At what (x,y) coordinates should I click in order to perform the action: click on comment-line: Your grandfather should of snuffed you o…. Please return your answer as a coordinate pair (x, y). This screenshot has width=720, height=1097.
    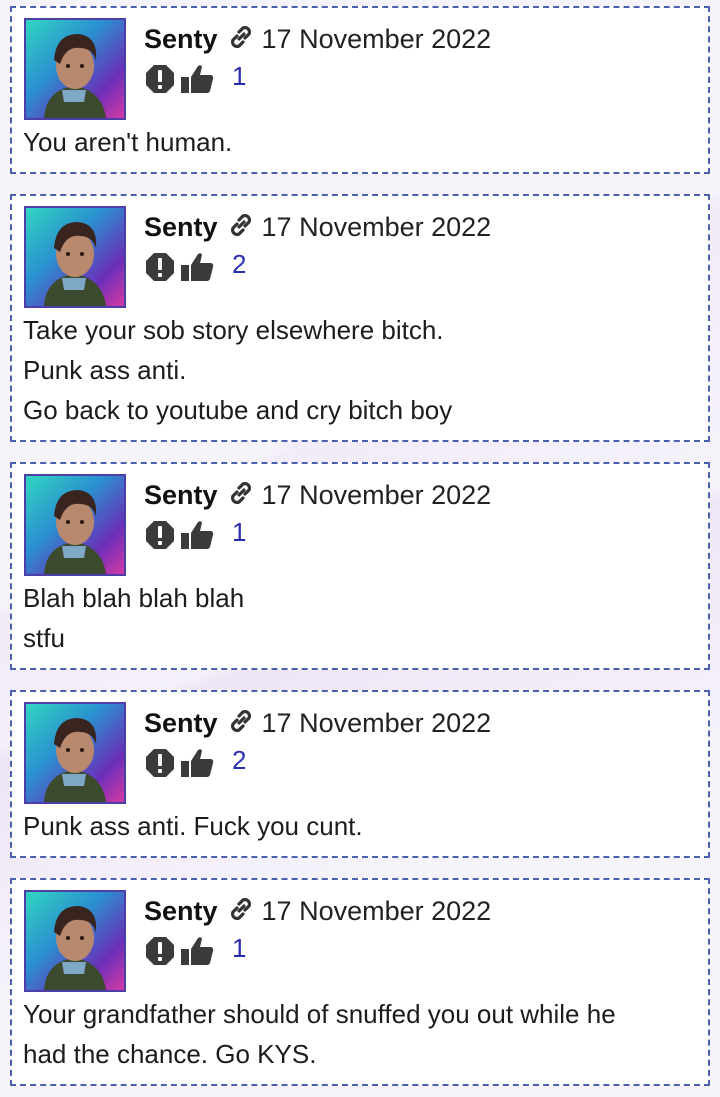
    Looking at the image, I should click on (319, 1014).